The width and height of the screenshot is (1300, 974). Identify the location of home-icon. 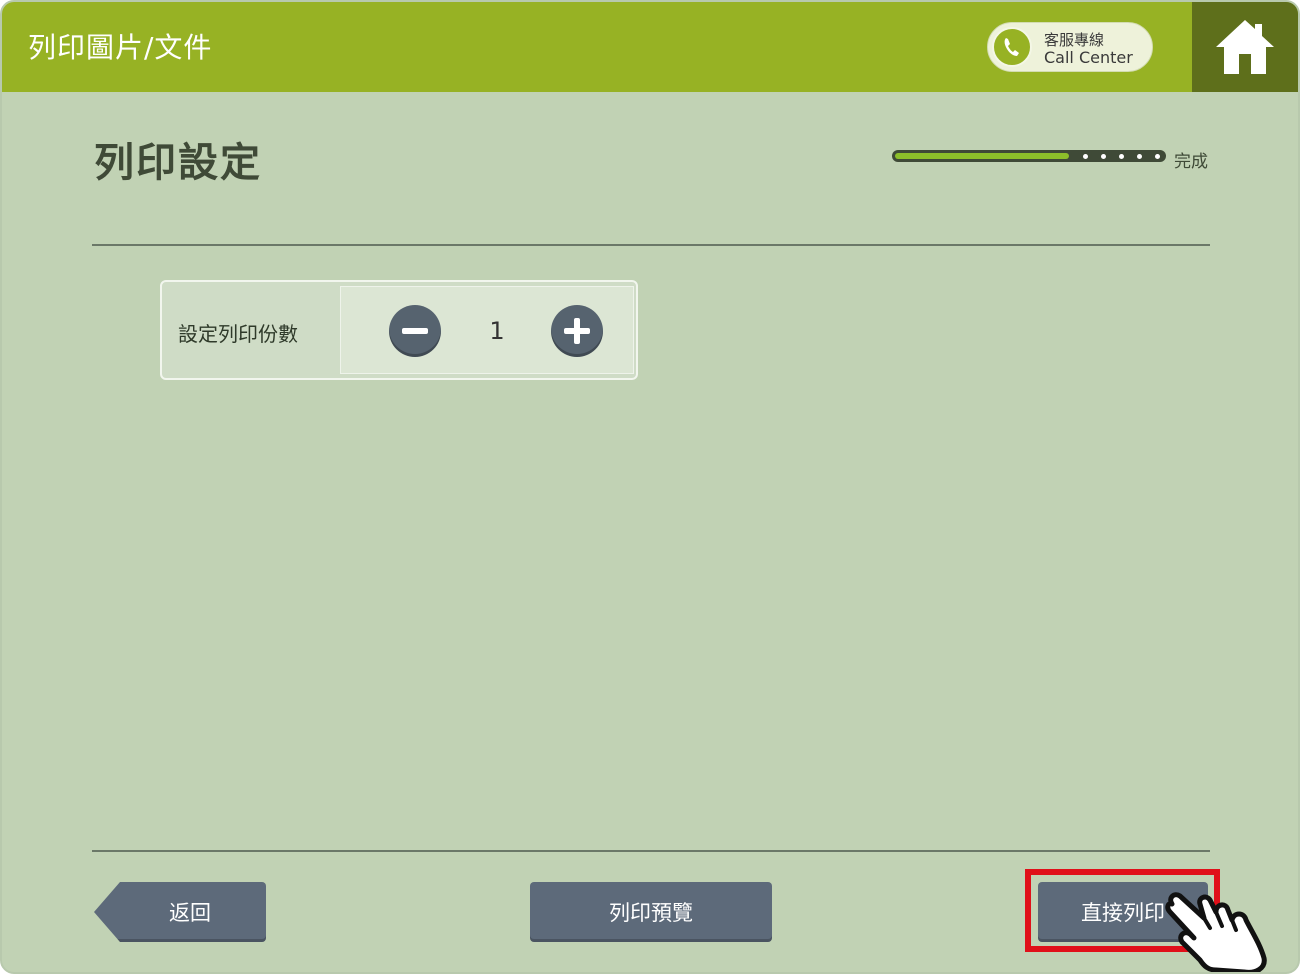
(1245, 47).